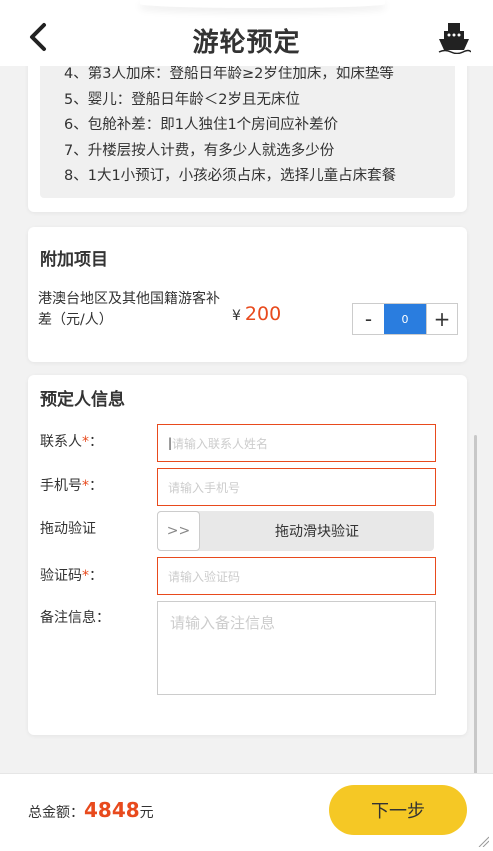 The width and height of the screenshot is (493, 851). What do you see at coordinates (199, 150) in the screenshot?
I see `note-item: 7、升楼层按人计费，有多少人就选多少份` at bounding box center [199, 150].